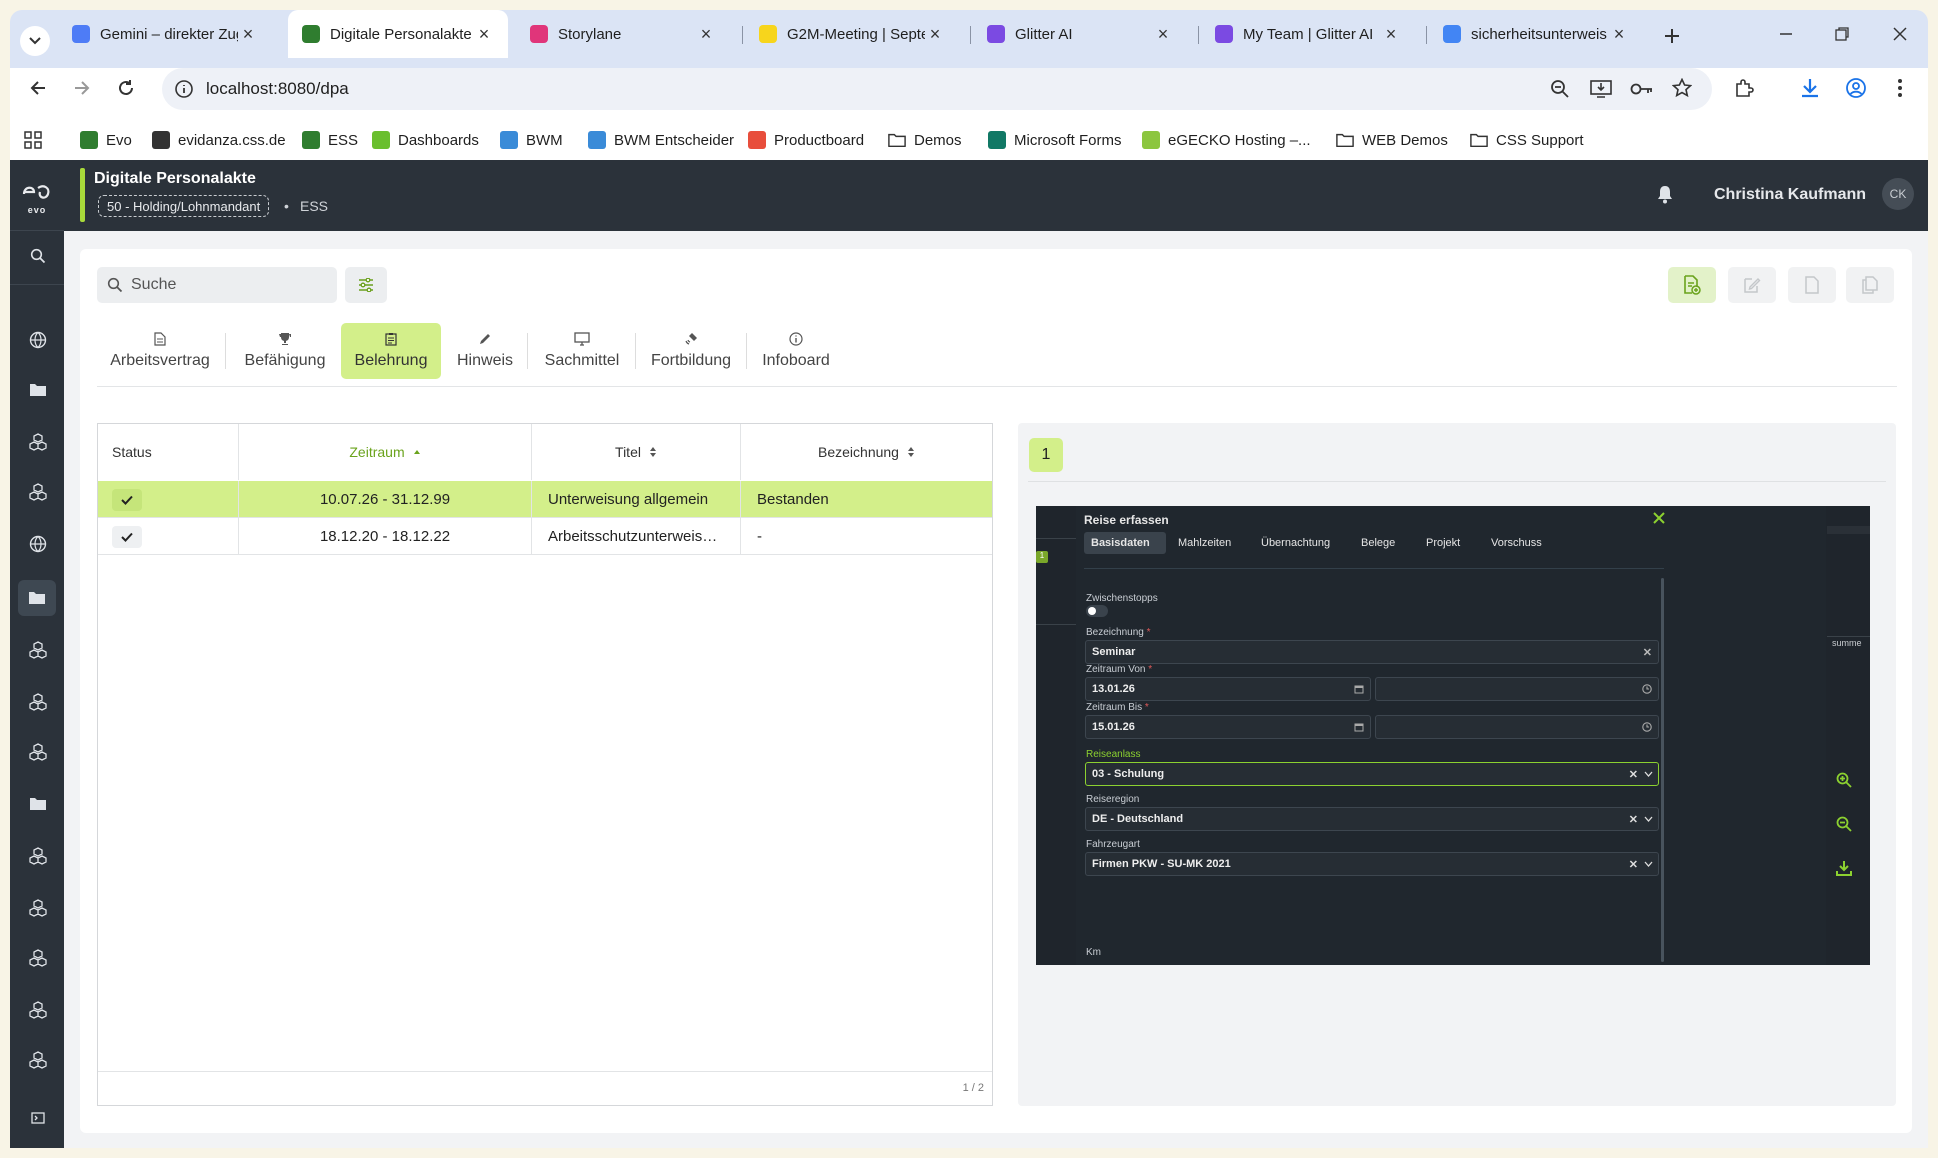 The width and height of the screenshot is (1938, 1158). I want to click on profile-button, so click(1856, 88).